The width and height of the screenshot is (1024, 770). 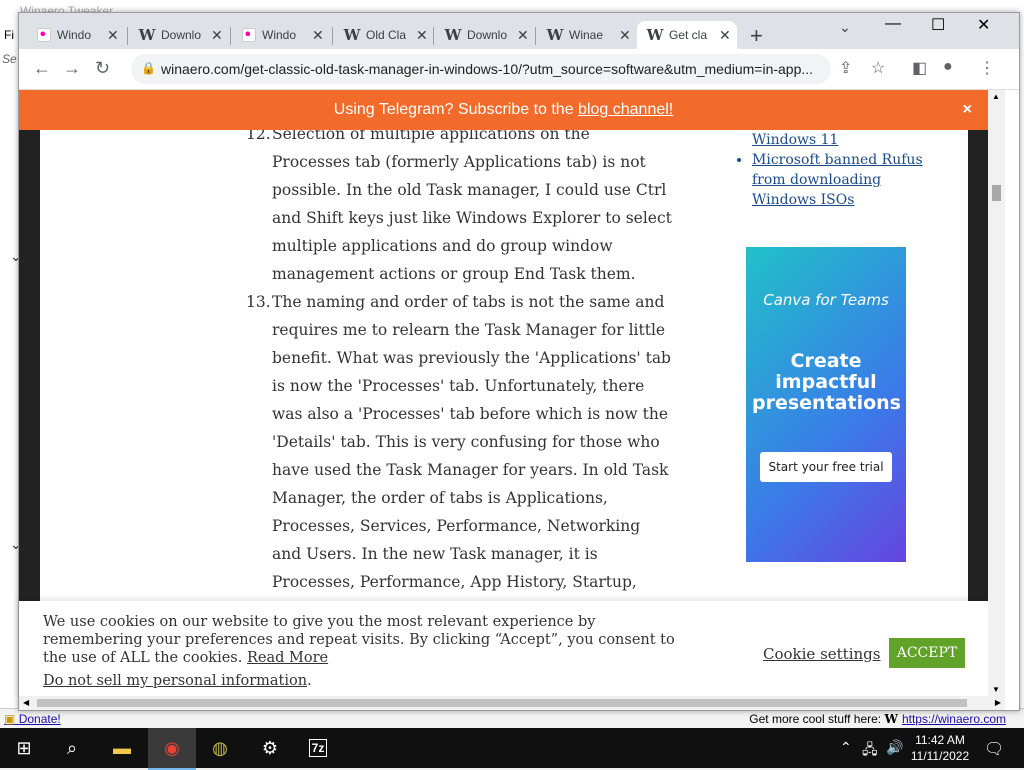 What do you see at coordinates (878, 68) in the screenshot?
I see `star-icon: ☆` at bounding box center [878, 68].